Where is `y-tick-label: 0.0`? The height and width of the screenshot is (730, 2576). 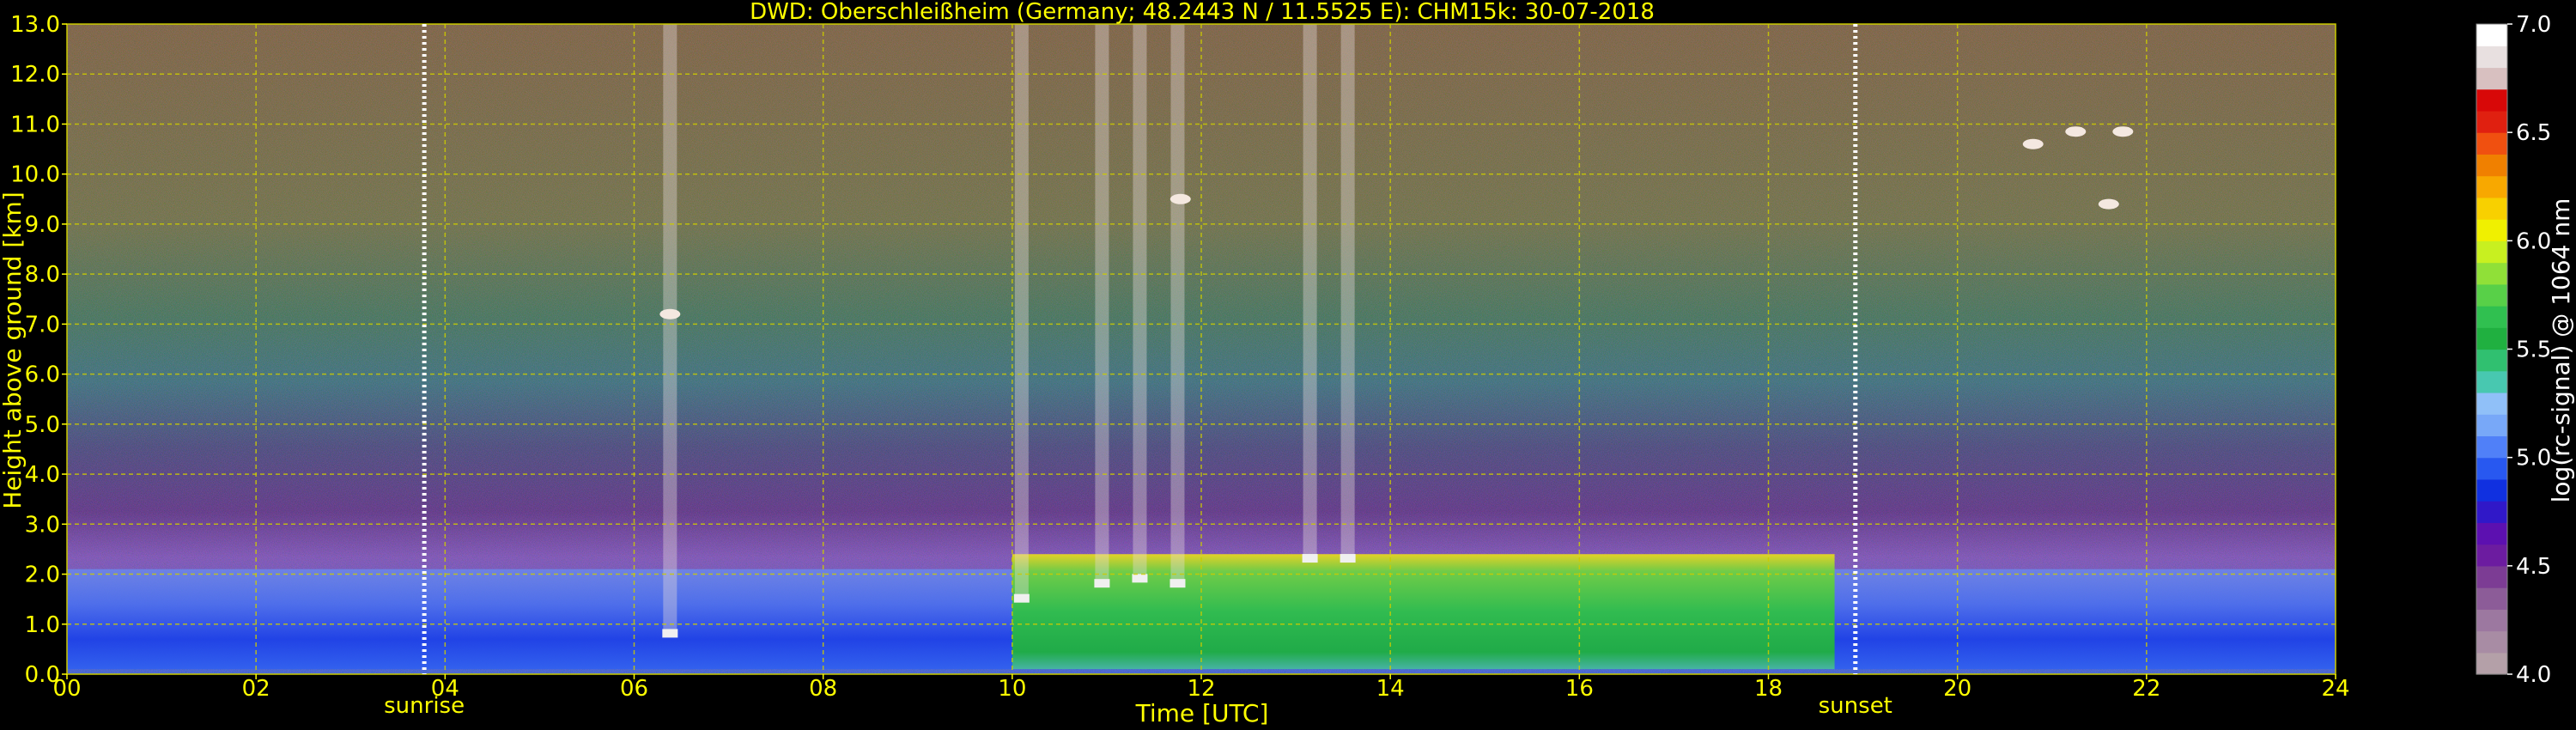
y-tick-label: 0.0 is located at coordinates (42, 675).